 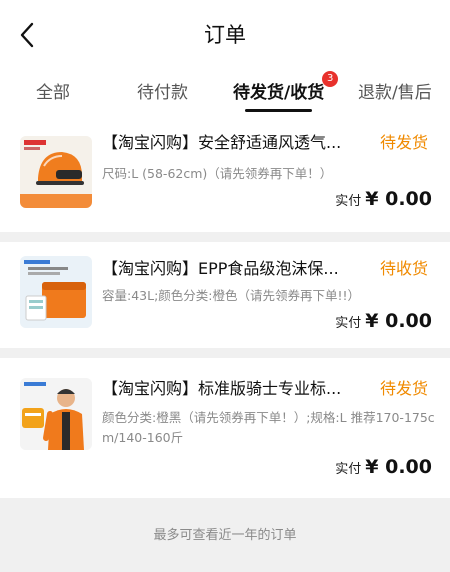 I want to click on rider-uniform-thumbnail, so click(x=56, y=414).